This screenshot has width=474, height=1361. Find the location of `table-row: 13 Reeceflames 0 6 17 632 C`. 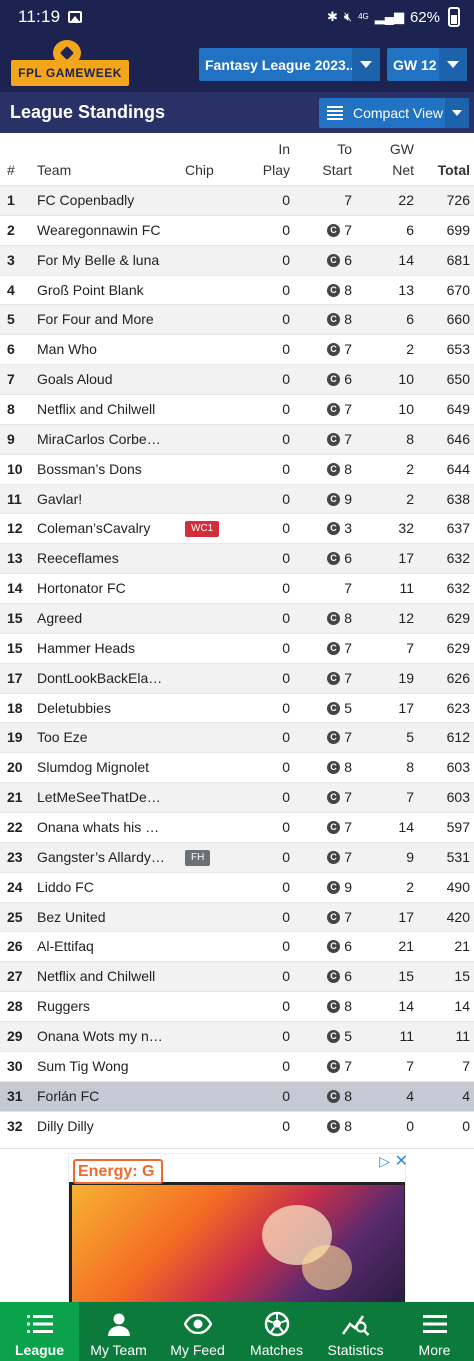

table-row: 13 Reeceflames 0 6 17 632 C is located at coordinates (237, 558).